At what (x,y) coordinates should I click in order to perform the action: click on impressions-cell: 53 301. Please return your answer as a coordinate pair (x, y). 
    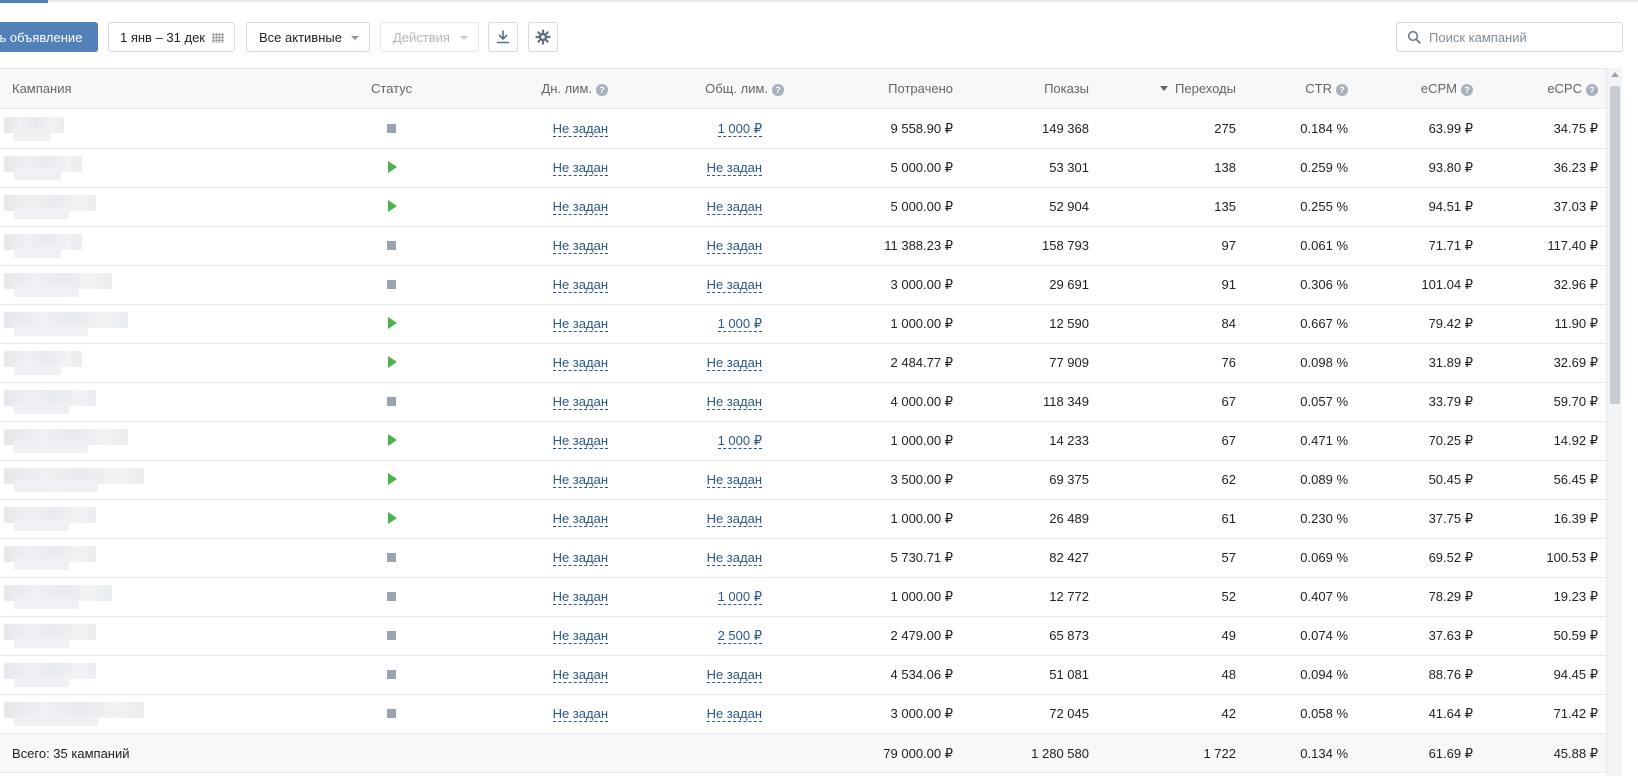
    Looking at the image, I should click on (1069, 167).